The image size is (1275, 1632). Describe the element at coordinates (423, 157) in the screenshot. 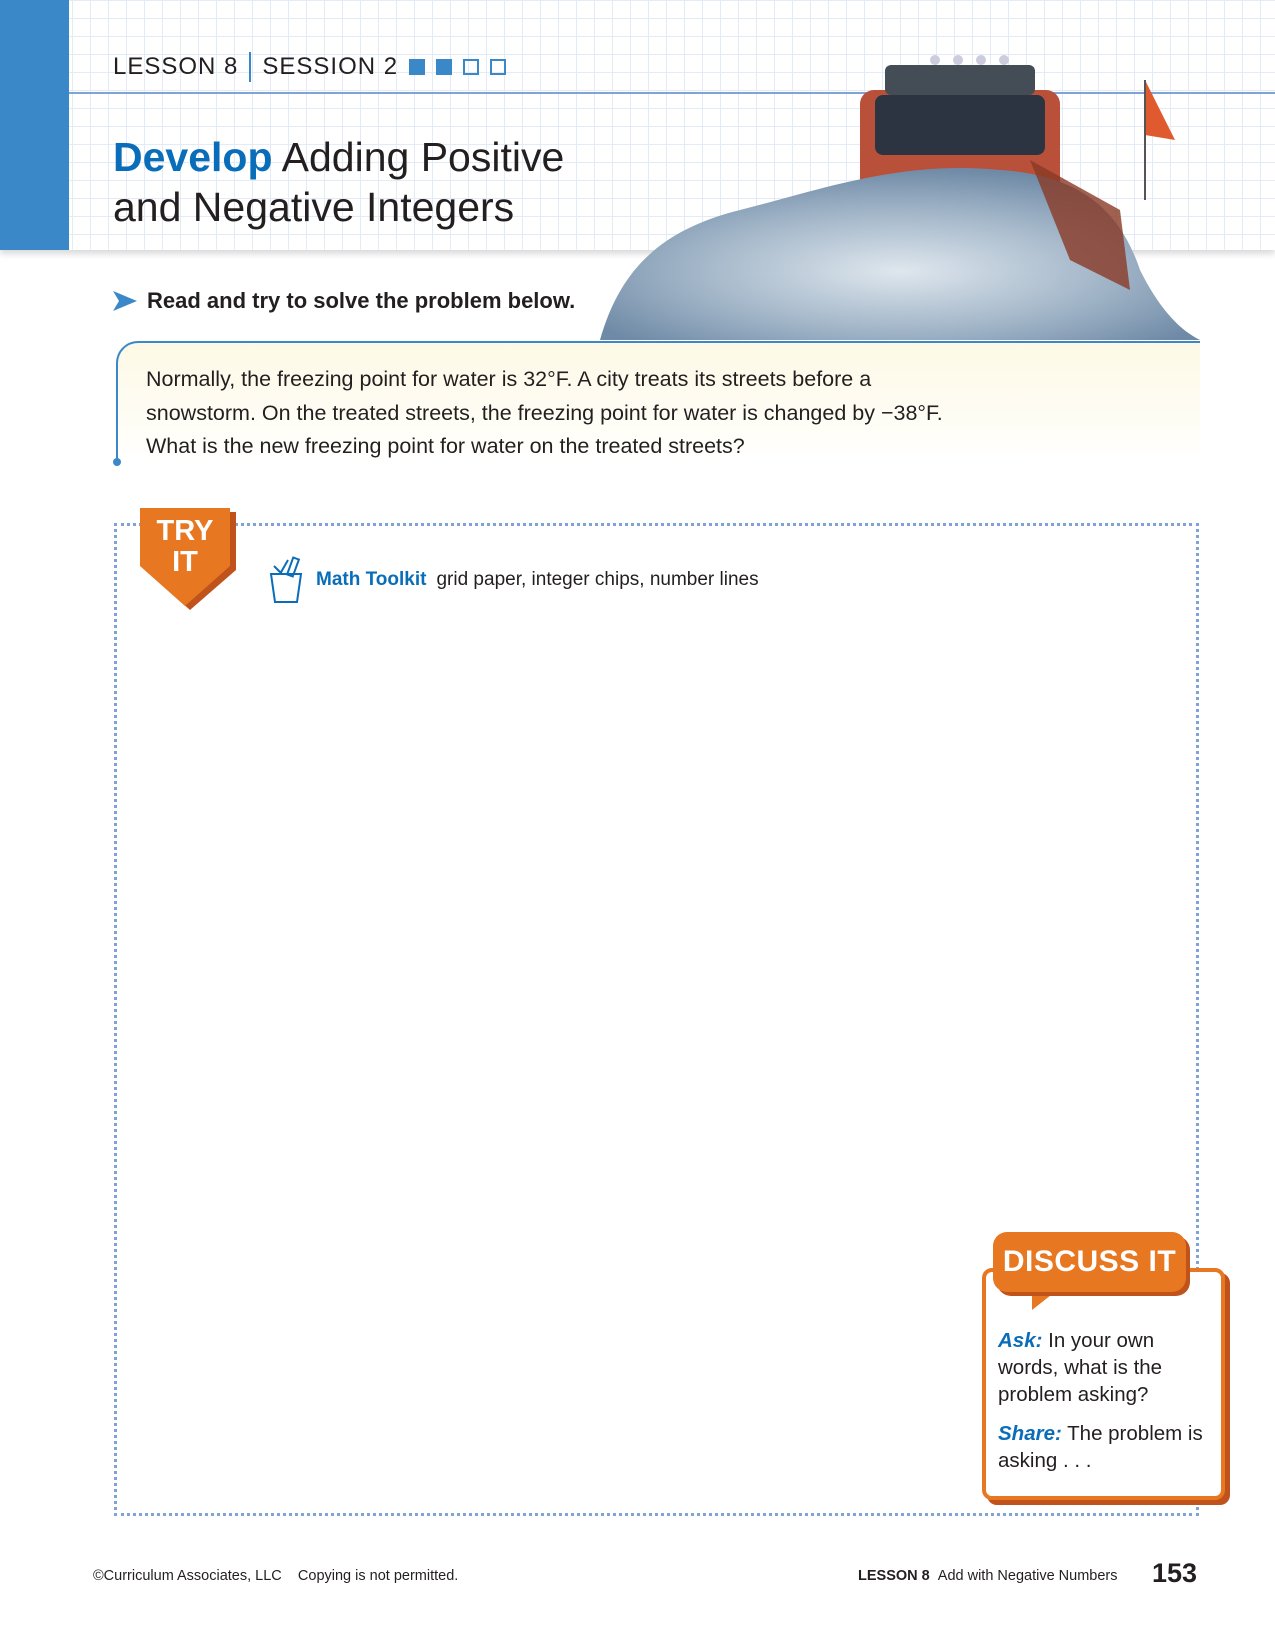

I see `title-line1: Adding Positive` at that location.